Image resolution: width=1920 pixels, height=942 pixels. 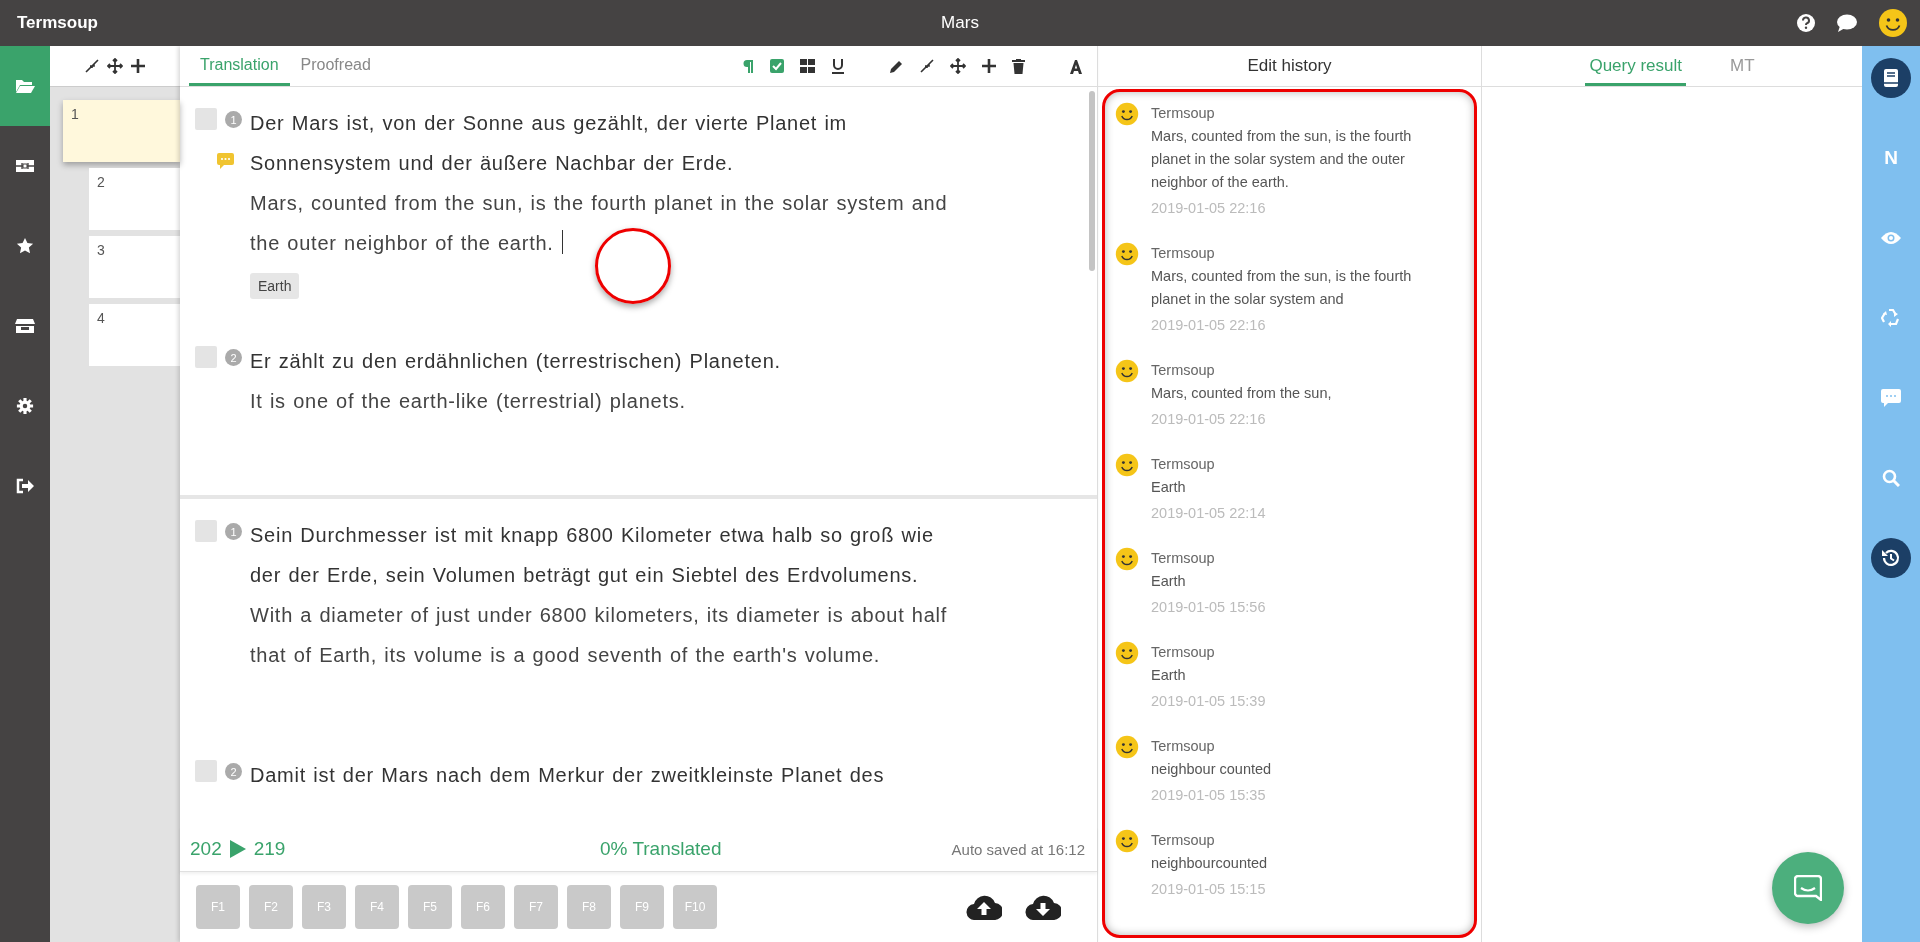 I want to click on book-icon, so click(x=1891, y=78).